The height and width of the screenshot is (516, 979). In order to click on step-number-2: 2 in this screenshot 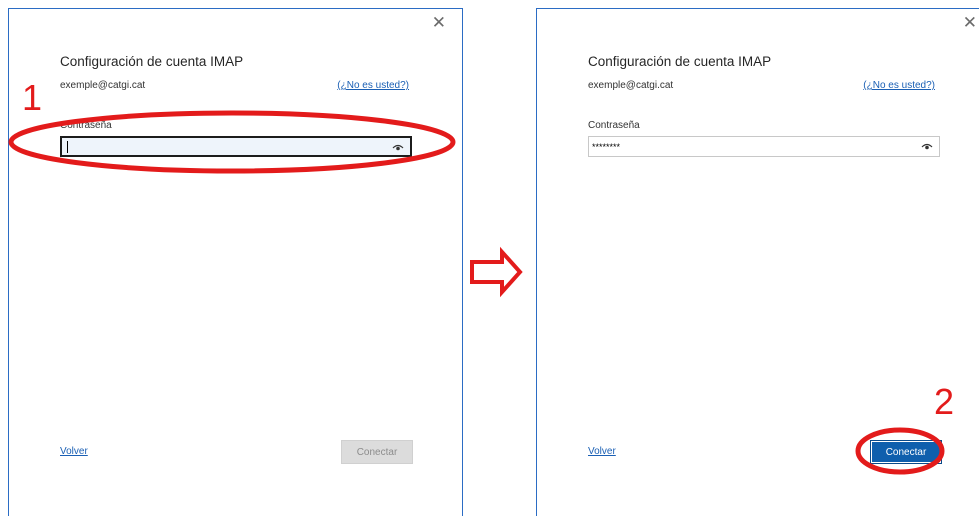, I will do `click(944, 401)`.